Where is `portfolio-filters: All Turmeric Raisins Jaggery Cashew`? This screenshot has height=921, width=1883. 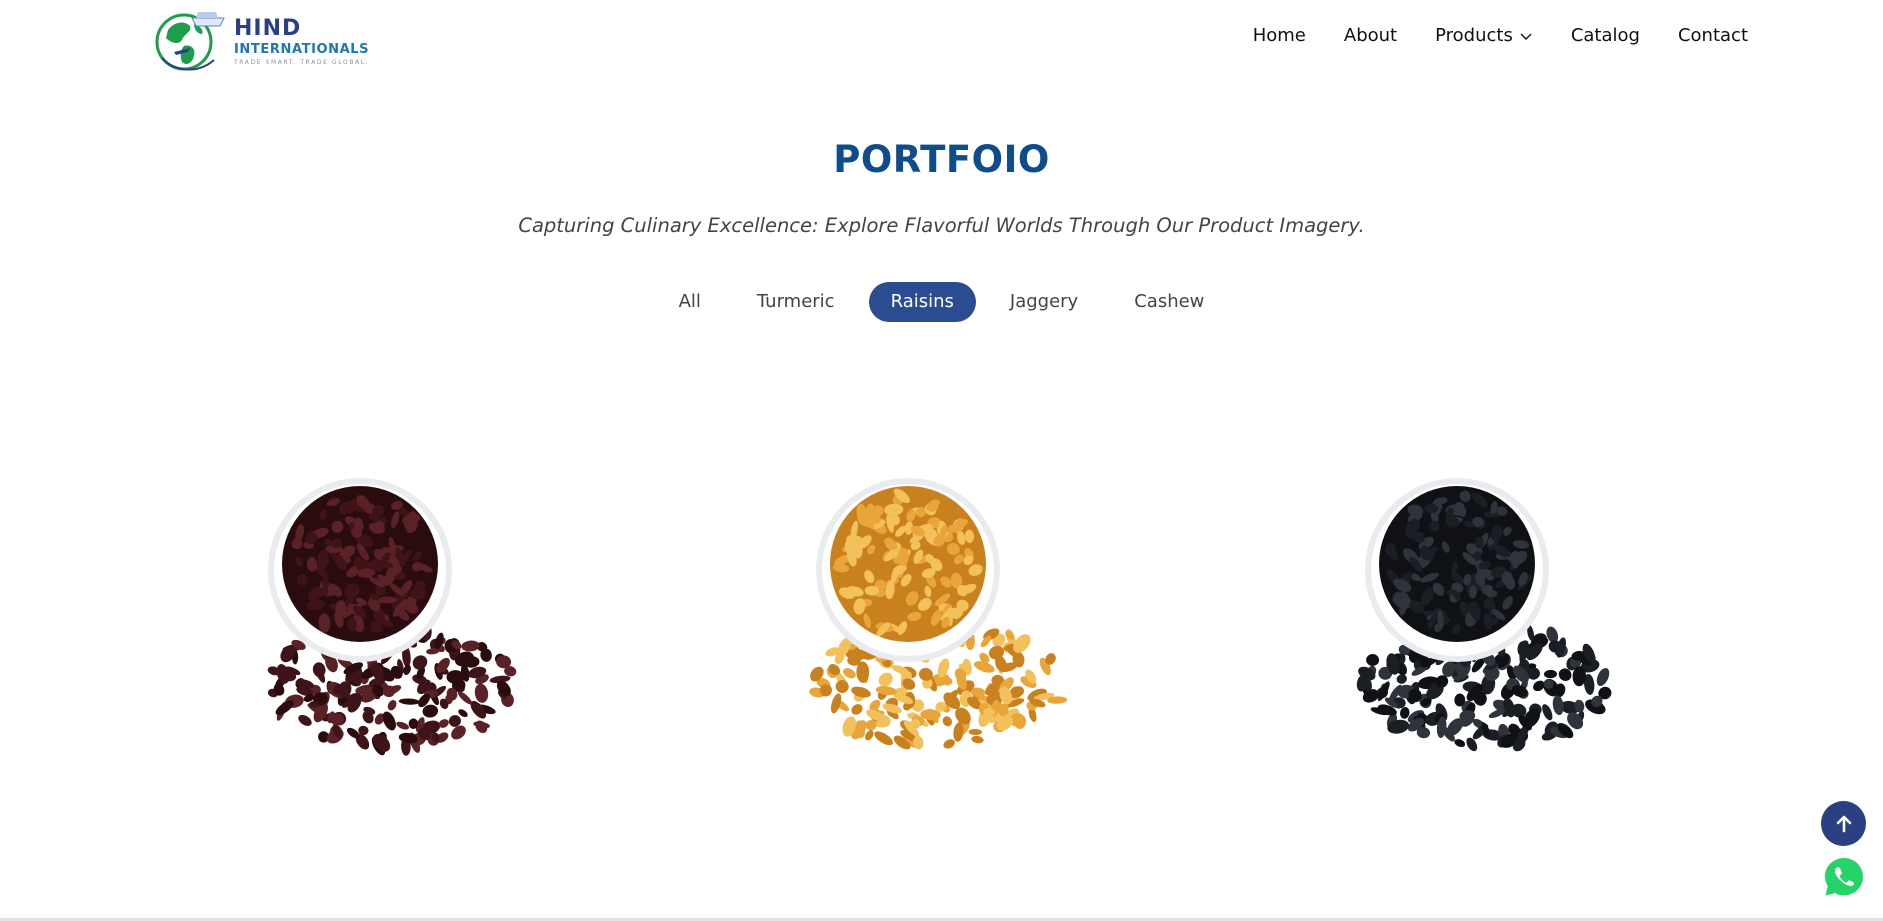
portfolio-filters: All Turmeric Raisins Jaggery Cashew is located at coordinates (941, 302).